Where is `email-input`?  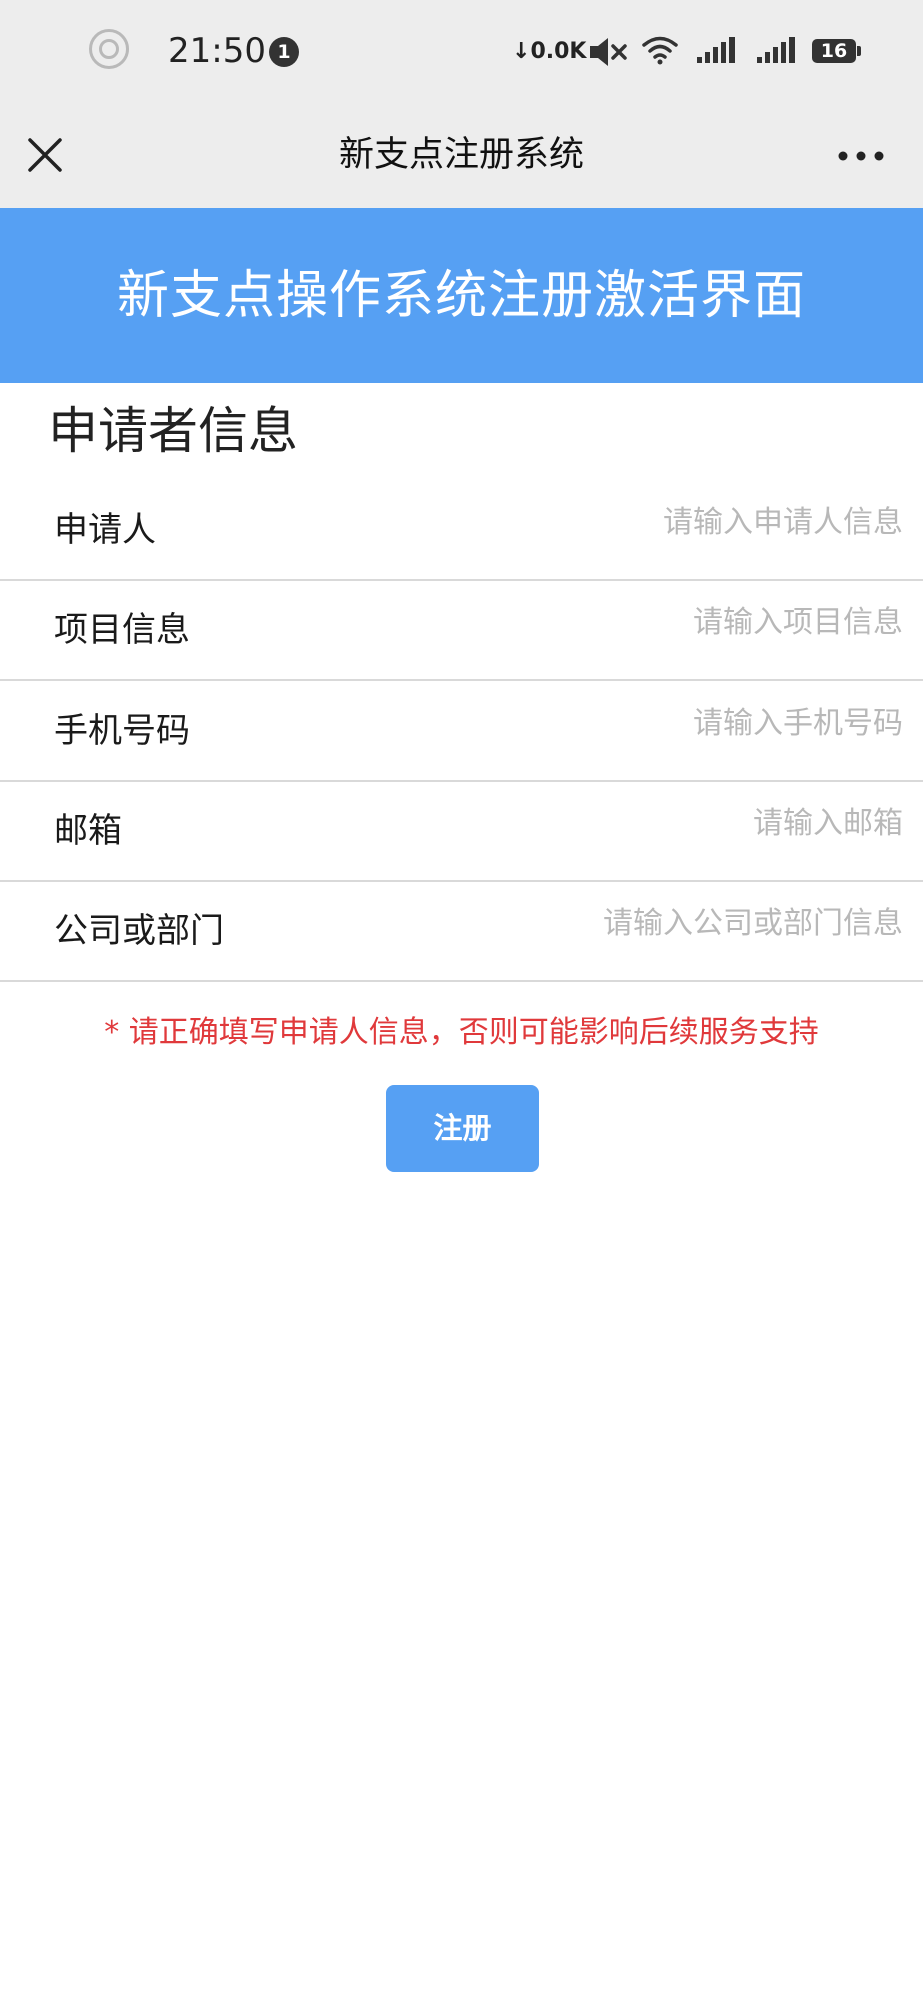 email-input is located at coordinates (643, 824).